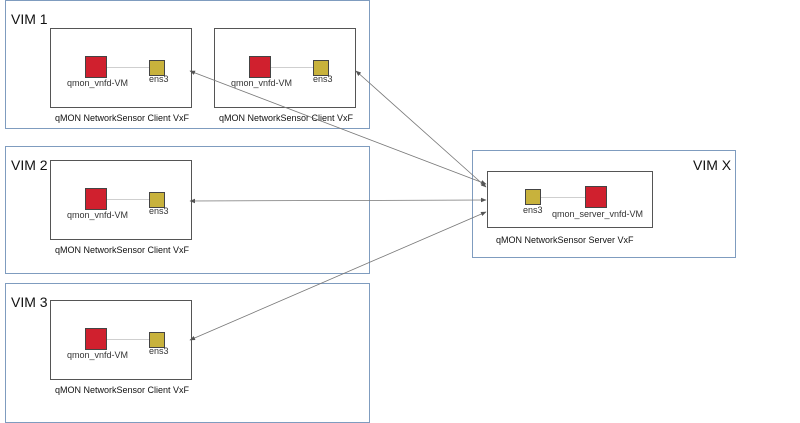  Describe the element at coordinates (338, 127) in the screenshot. I see `arrow-vim1-client1-server` at that location.